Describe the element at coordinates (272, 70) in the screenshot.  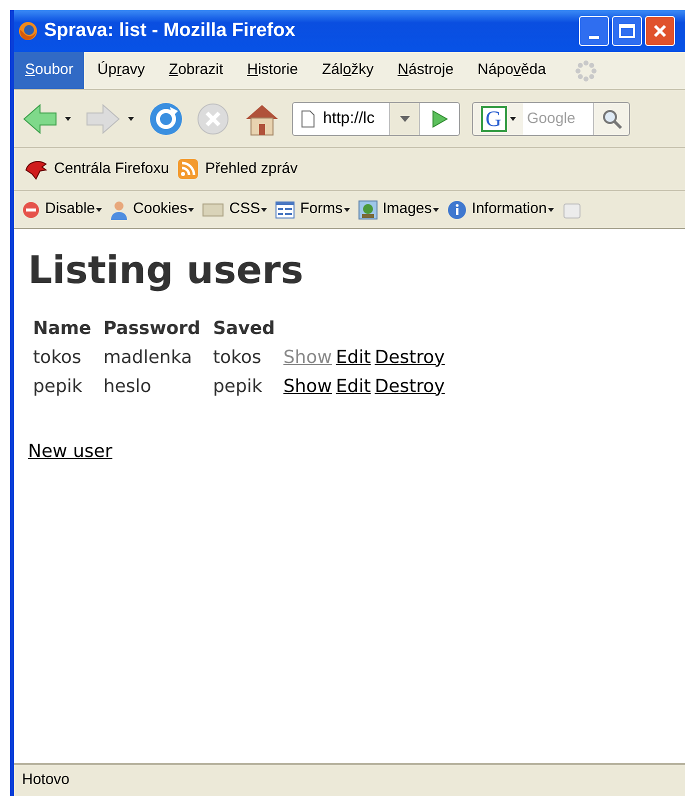
I see `menu-item: Historie` at that location.